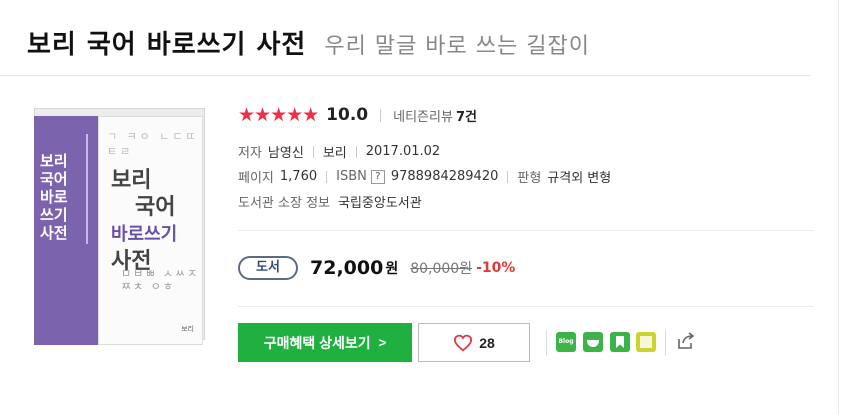 The height and width of the screenshot is (415, 847). I want to click on discount-rate: -10%, so click(496, 268).